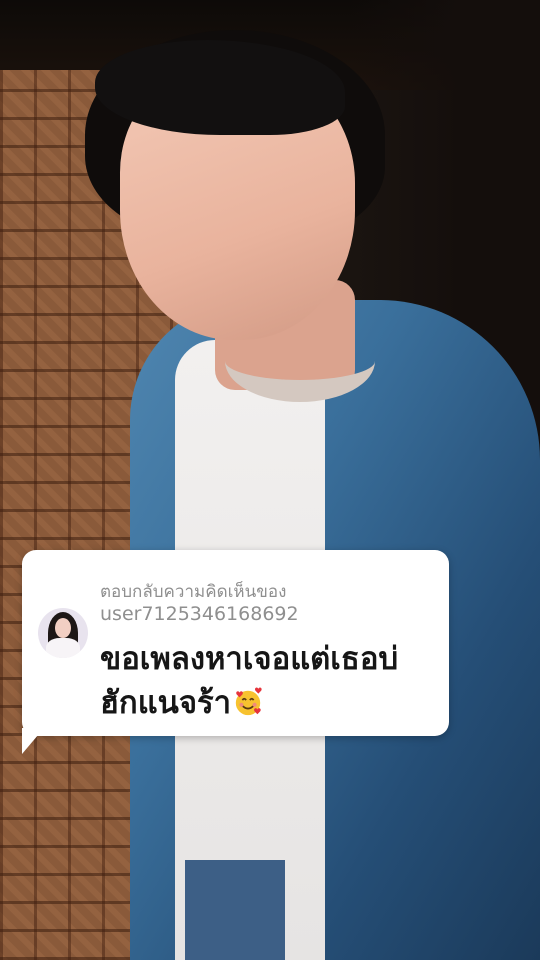  I want to click on jeans, so click(235, 910).